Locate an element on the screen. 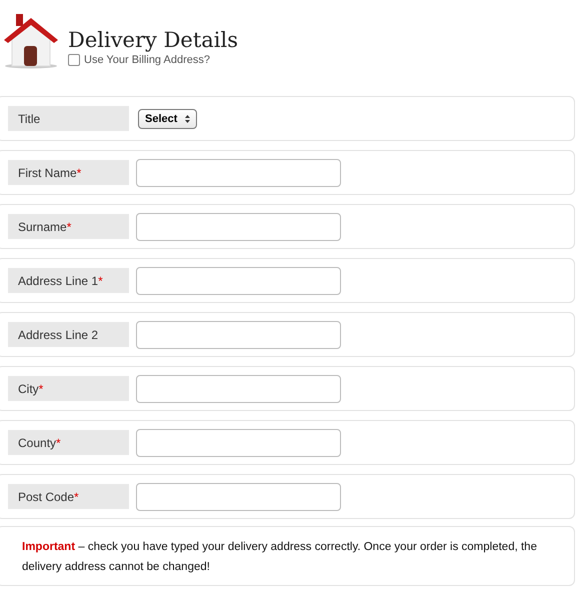 The image size is (577, 600). field-label: Address Line 1* is located at coordinates (68, 280).